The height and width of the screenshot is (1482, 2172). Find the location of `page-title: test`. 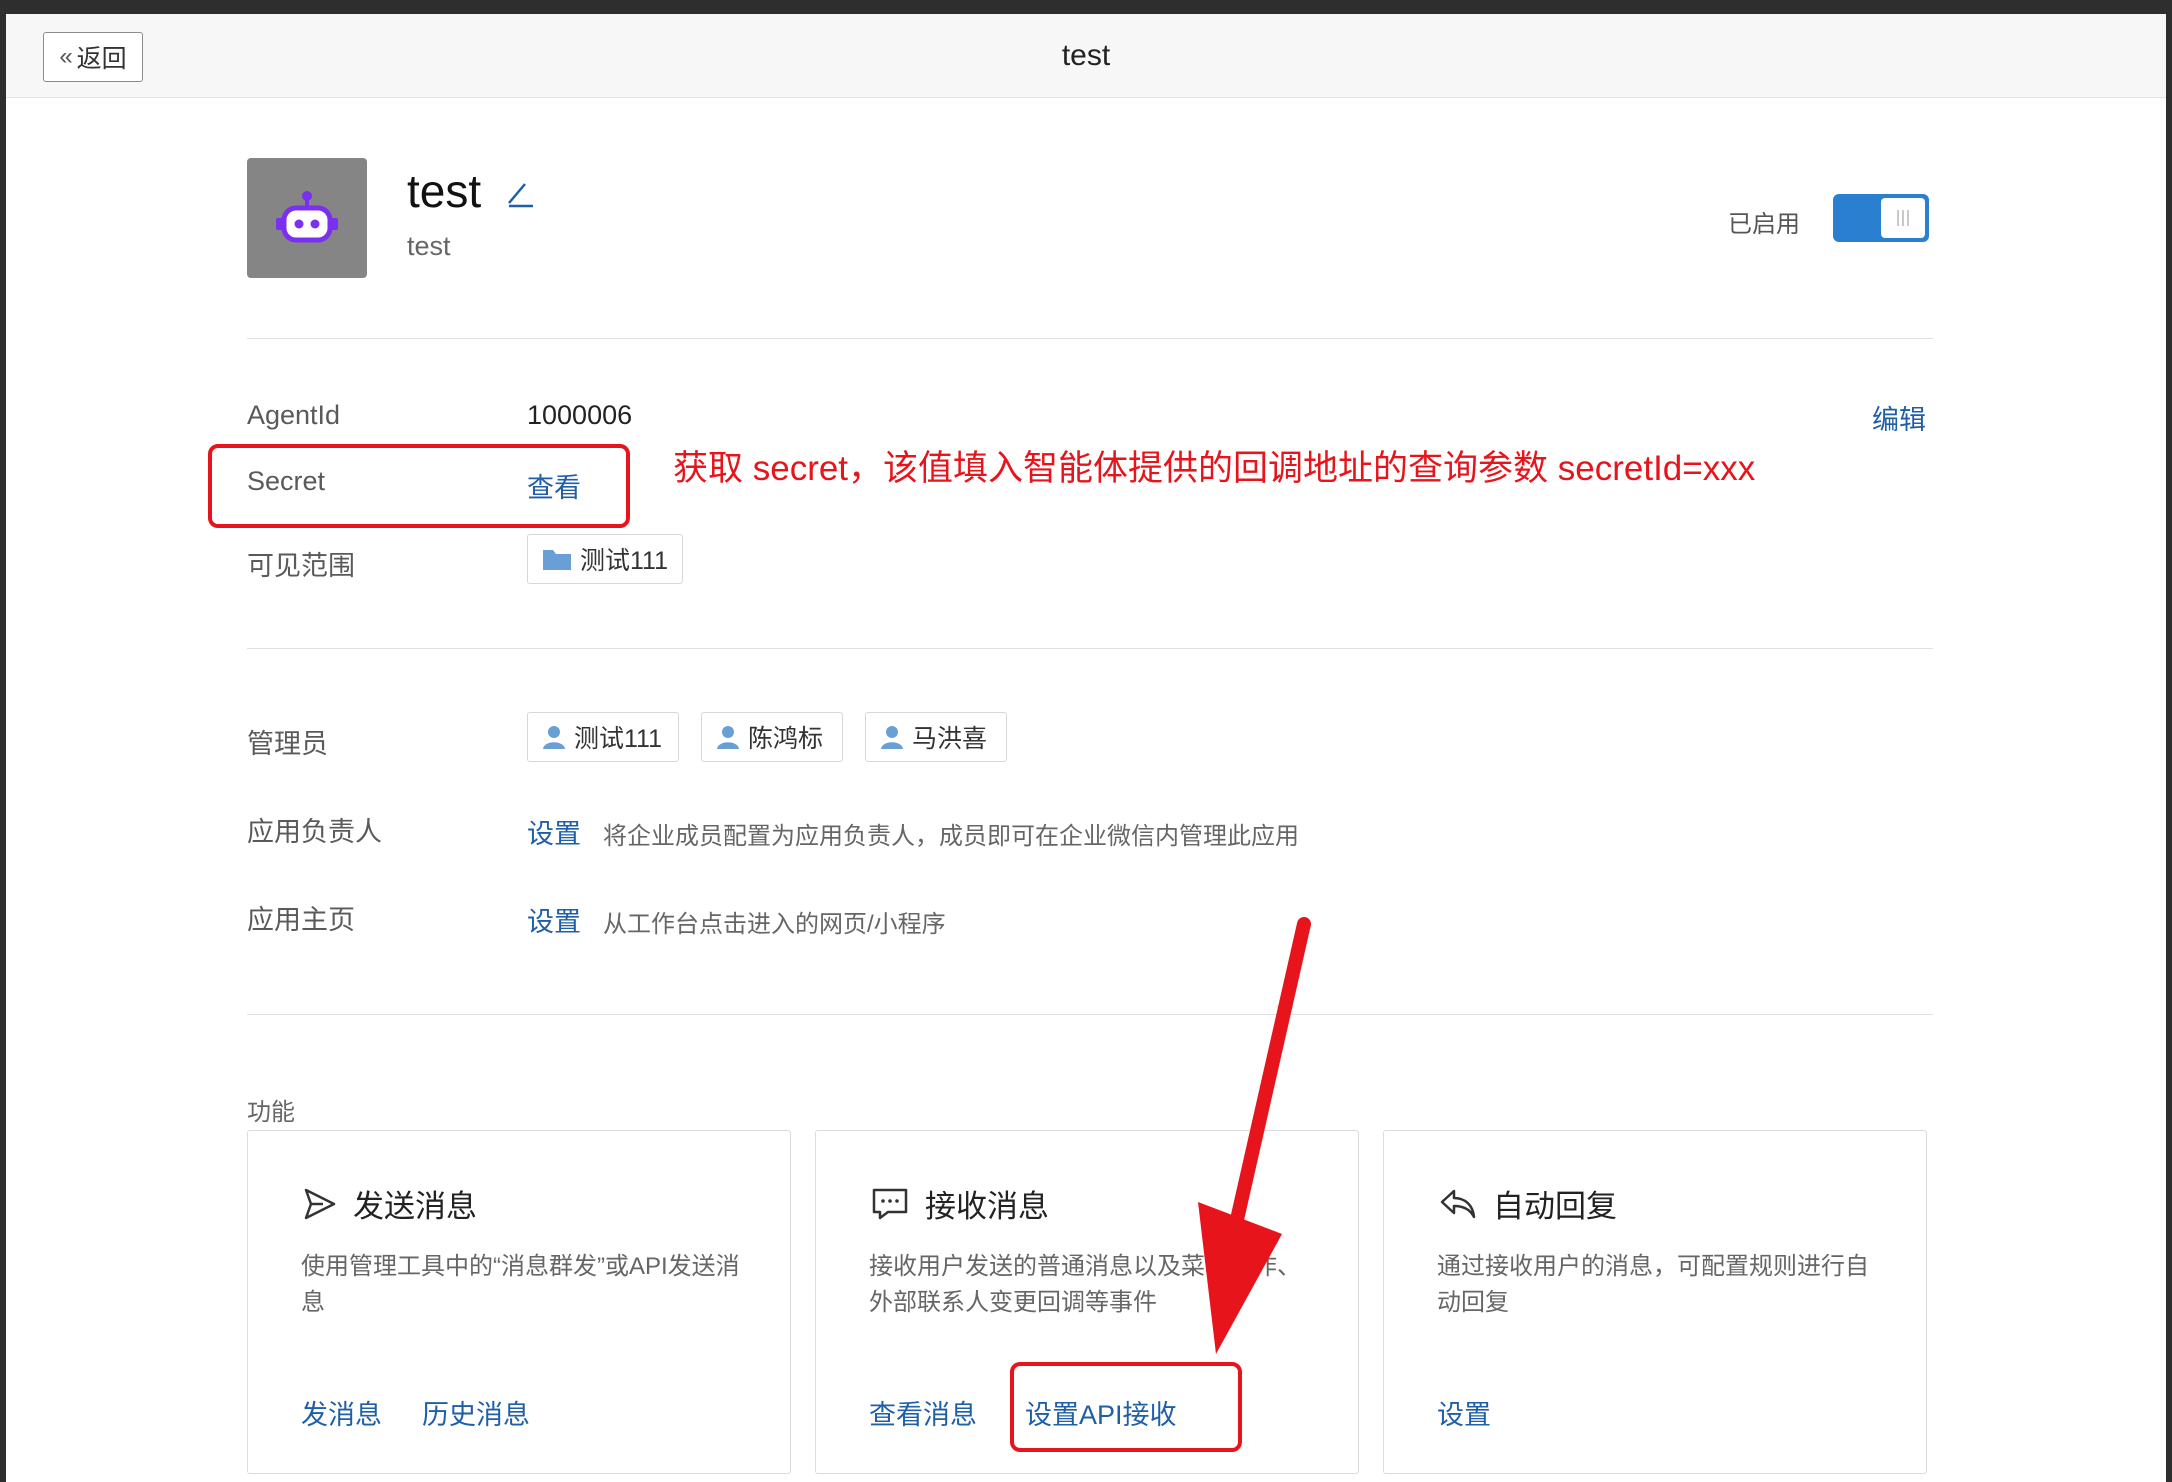

page-title: test is located at coordinates (1086, 55).